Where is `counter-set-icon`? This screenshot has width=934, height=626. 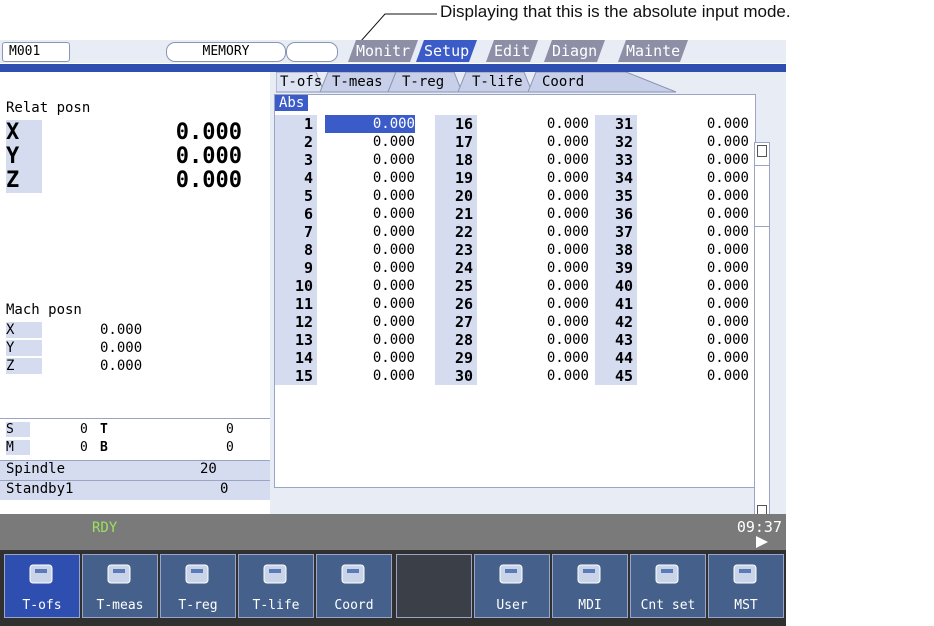 counter-set-icon is located at coordinates (666, 574).